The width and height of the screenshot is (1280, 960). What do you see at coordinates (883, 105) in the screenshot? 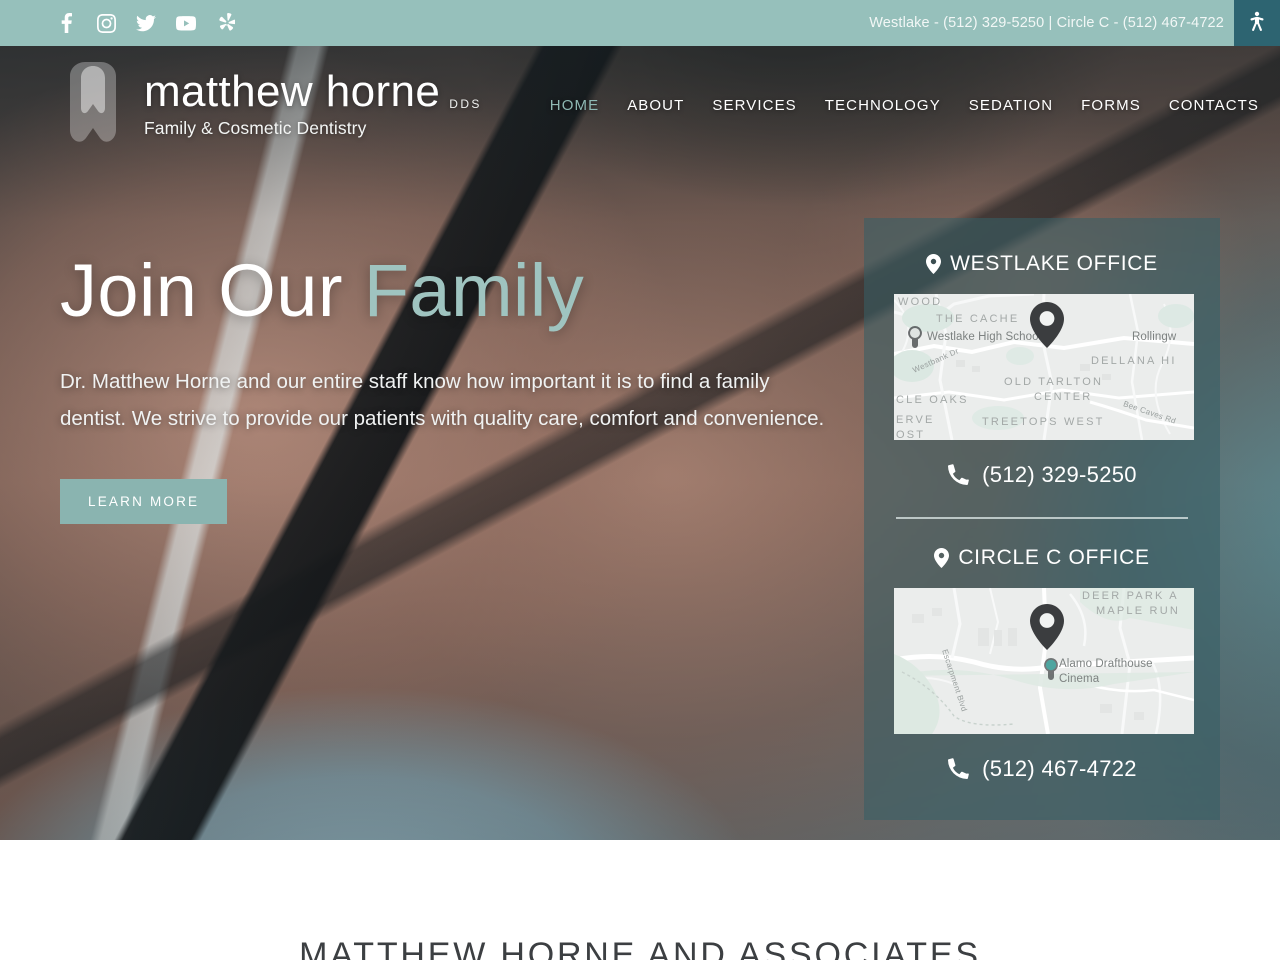
I see `nav-item-technology: TECHNOLOGY` at bounding box center [883, 105].